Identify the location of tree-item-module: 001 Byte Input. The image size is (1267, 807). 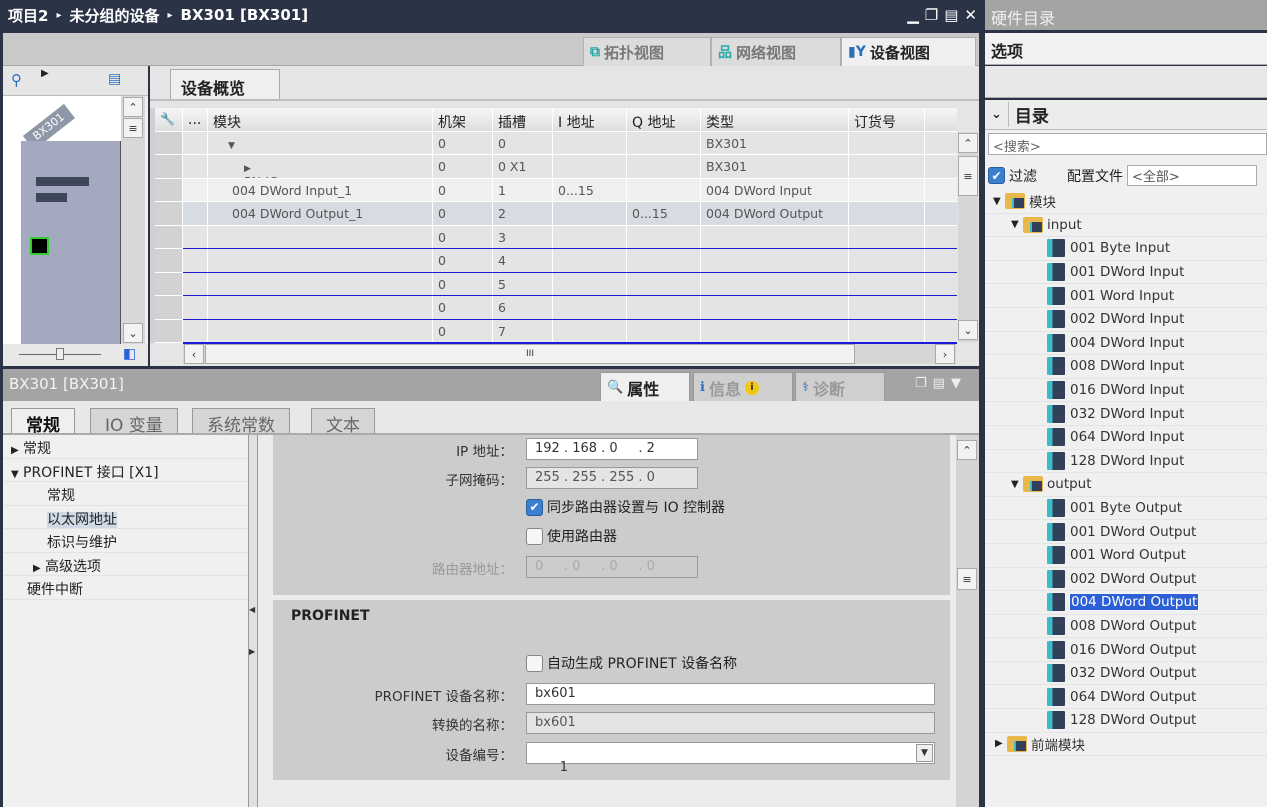
(1126, 249).